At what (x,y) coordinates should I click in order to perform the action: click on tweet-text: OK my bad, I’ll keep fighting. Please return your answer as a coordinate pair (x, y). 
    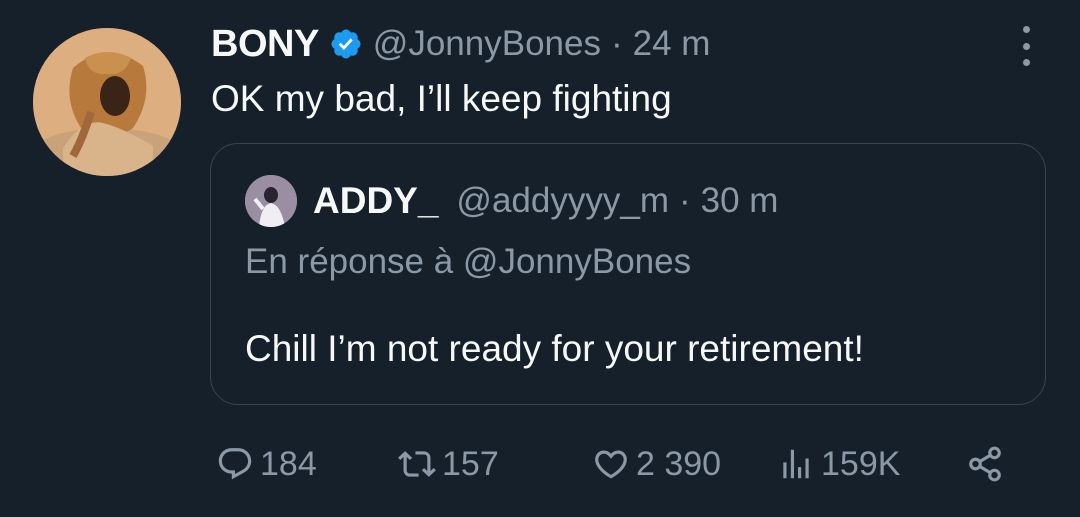
    Looking at the image, I should click on (441, 98).